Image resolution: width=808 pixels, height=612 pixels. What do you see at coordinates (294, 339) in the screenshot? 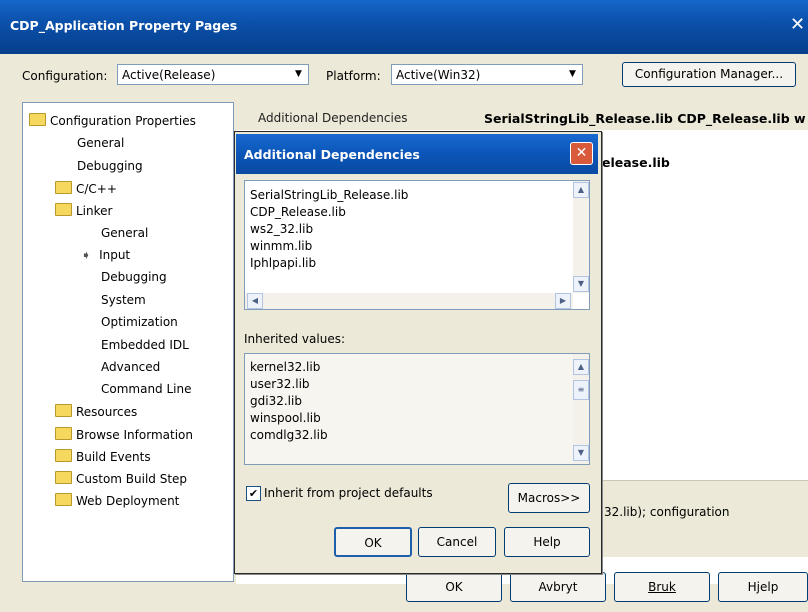
I see `inherited-values-label: Inherited values:` at bounding box center [294, 339].